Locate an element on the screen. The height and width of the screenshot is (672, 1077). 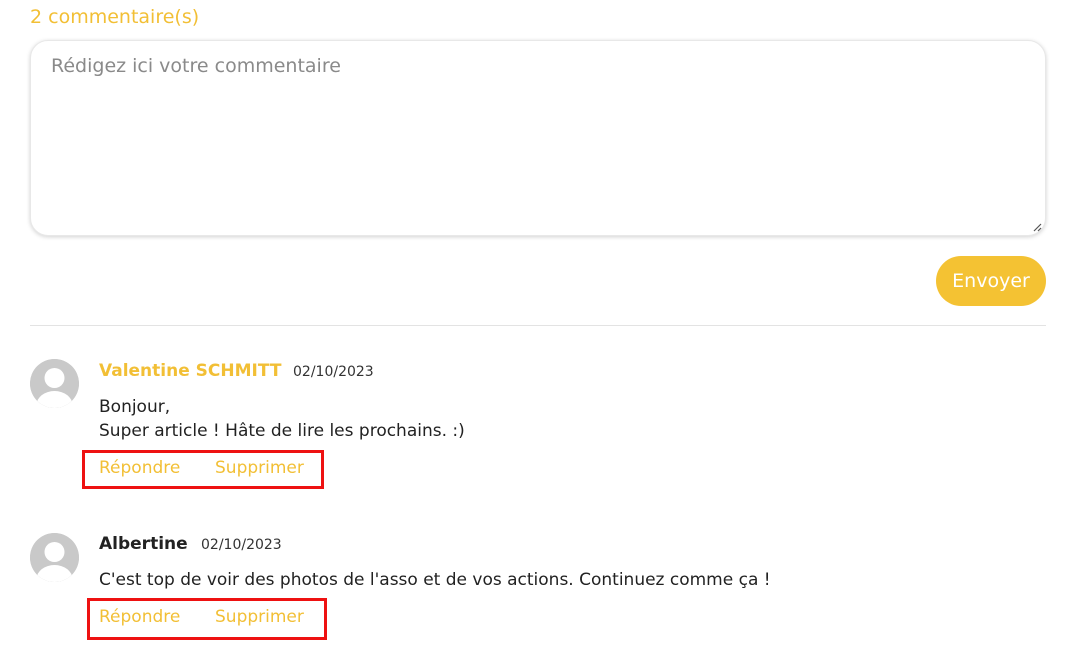
comment-text-line: Bonjour, is located at coordinates (135, 407).